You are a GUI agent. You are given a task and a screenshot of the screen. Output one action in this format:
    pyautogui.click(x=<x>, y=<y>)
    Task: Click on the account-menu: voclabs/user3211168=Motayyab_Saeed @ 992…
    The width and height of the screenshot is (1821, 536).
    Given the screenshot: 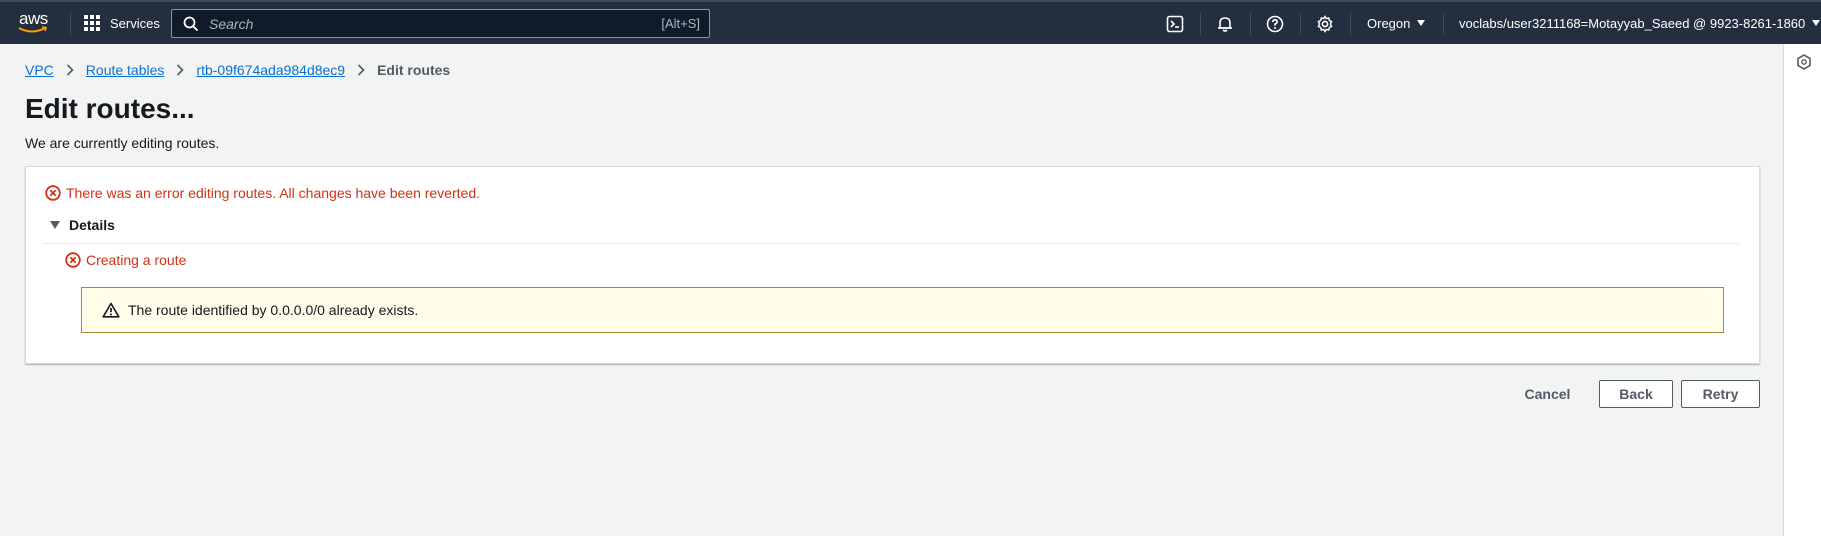 What is the action you would take?
    pyautogui.click(x=1640, y=23)
    